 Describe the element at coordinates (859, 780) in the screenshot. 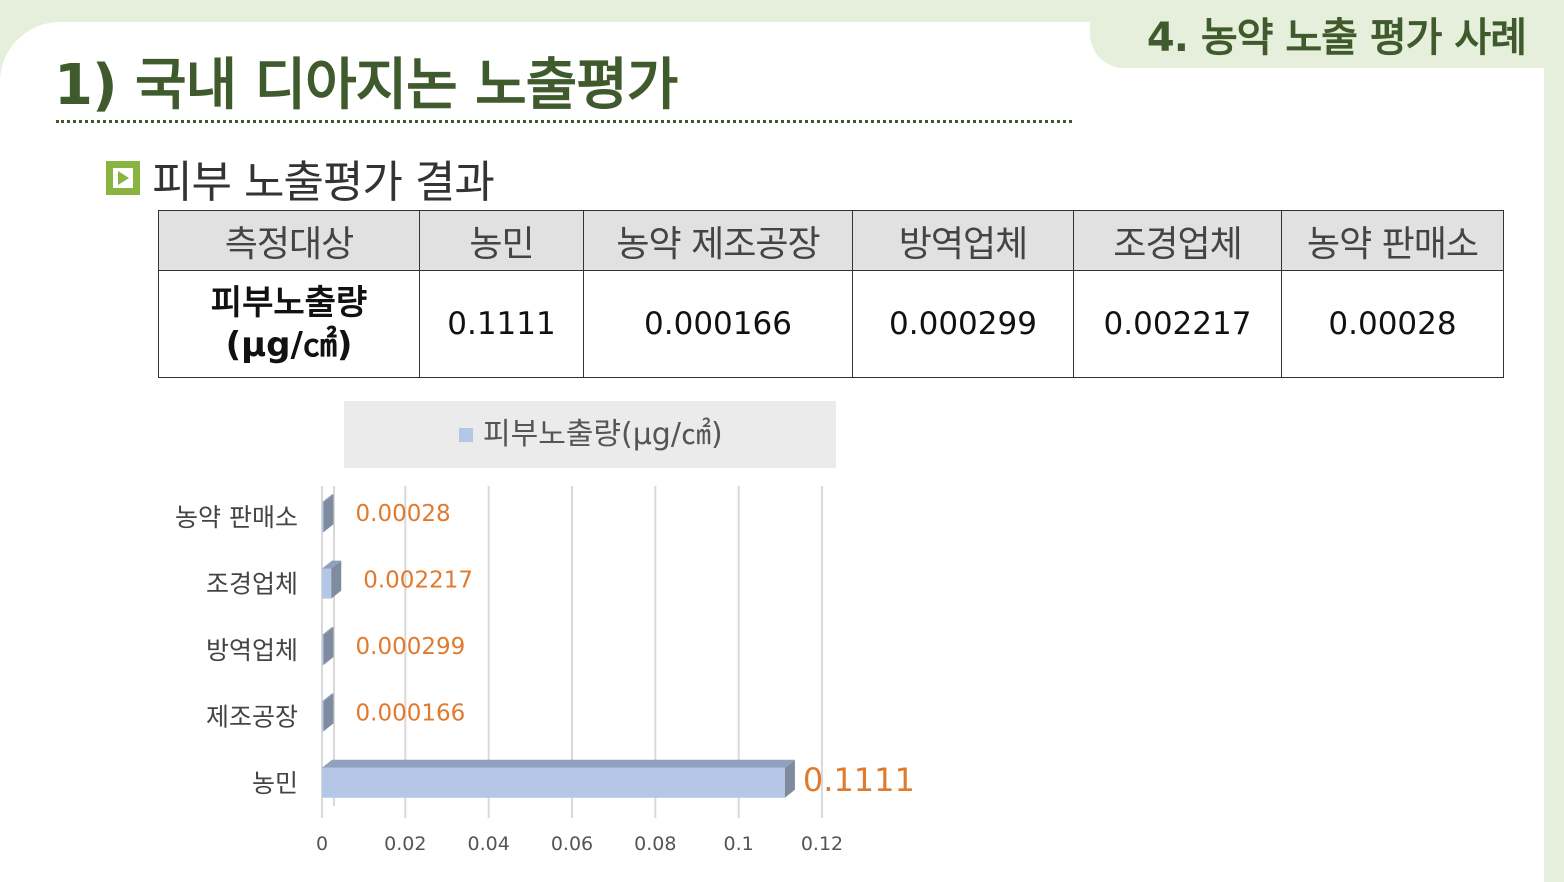

I see `data-label: 0.1111` at that location.